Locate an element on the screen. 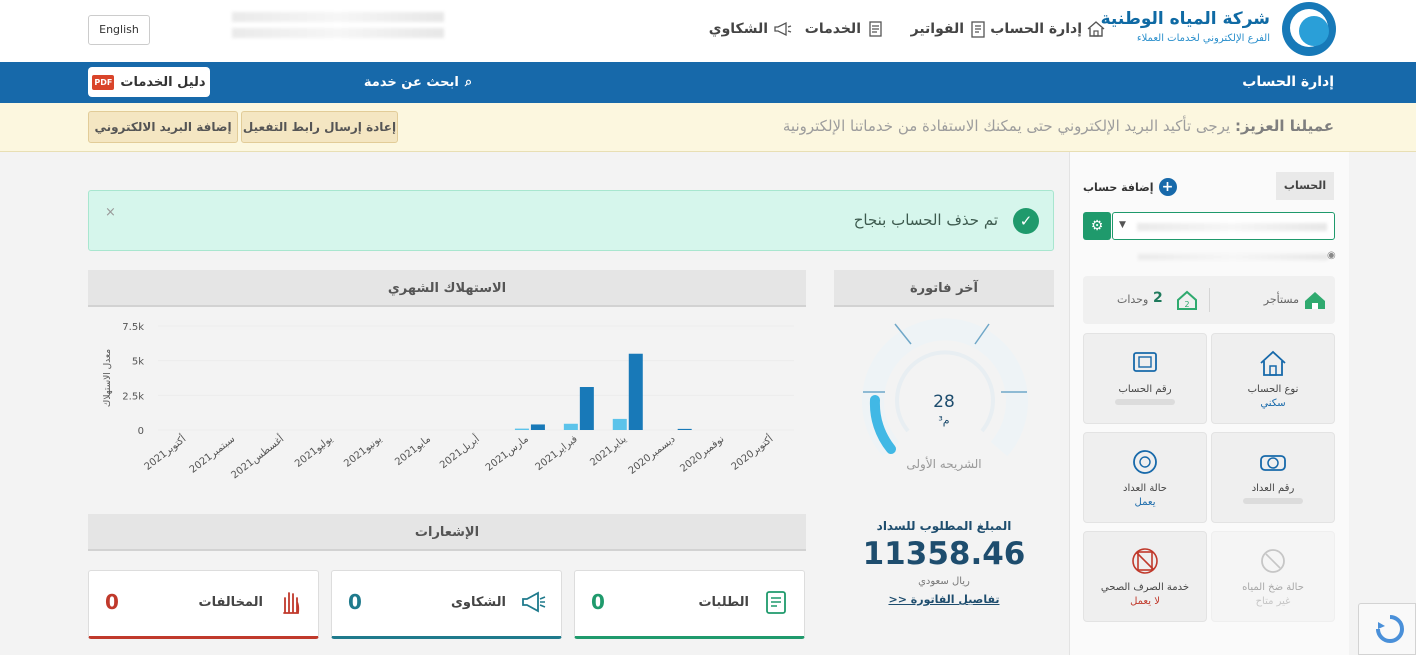  consumption-header: الاستهلاك الشهري is located at coordinates (447, 288).